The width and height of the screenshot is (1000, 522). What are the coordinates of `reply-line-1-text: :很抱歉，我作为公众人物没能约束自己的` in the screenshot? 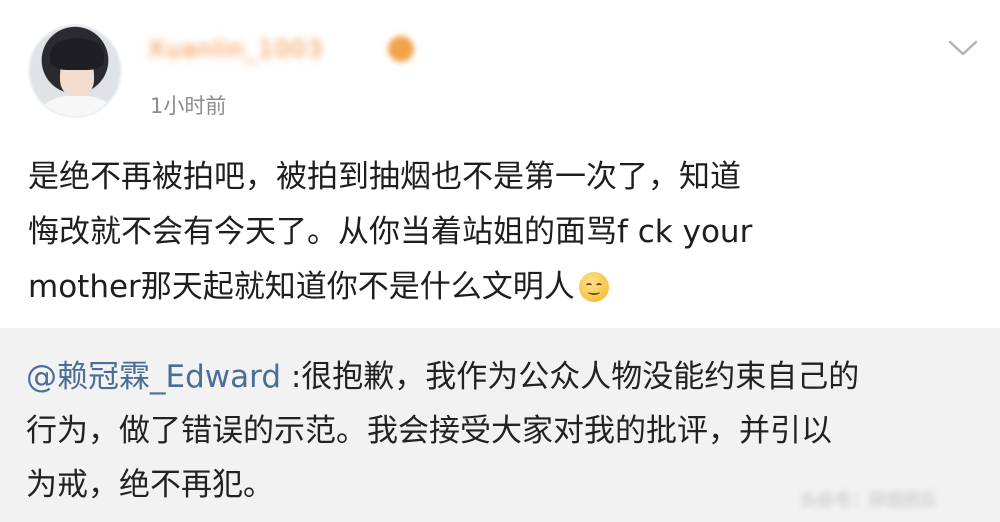 It's located at (570, 377).